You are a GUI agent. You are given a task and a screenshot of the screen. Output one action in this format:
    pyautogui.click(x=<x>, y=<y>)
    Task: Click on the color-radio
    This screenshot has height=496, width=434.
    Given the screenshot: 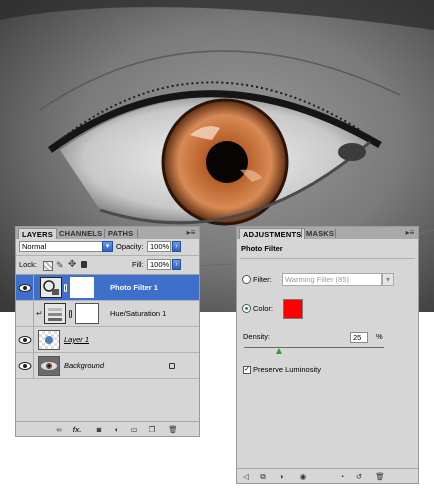 What is the action you would take?
    pyautogui.click(x=246, y=308)
    